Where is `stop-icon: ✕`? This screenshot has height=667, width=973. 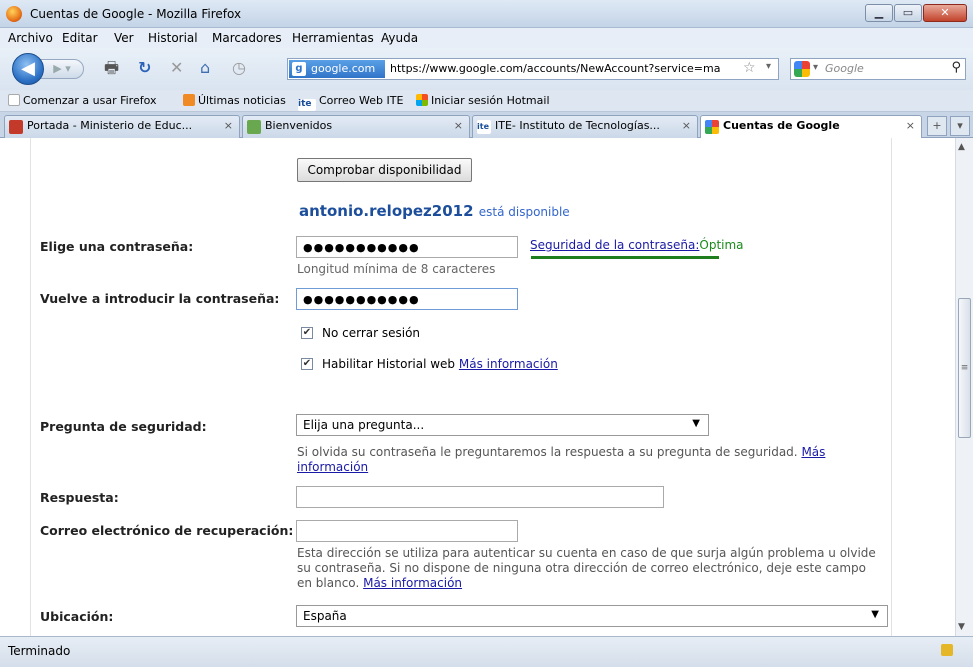 stop-icon: ✕ is located at coordinates (176, 68).